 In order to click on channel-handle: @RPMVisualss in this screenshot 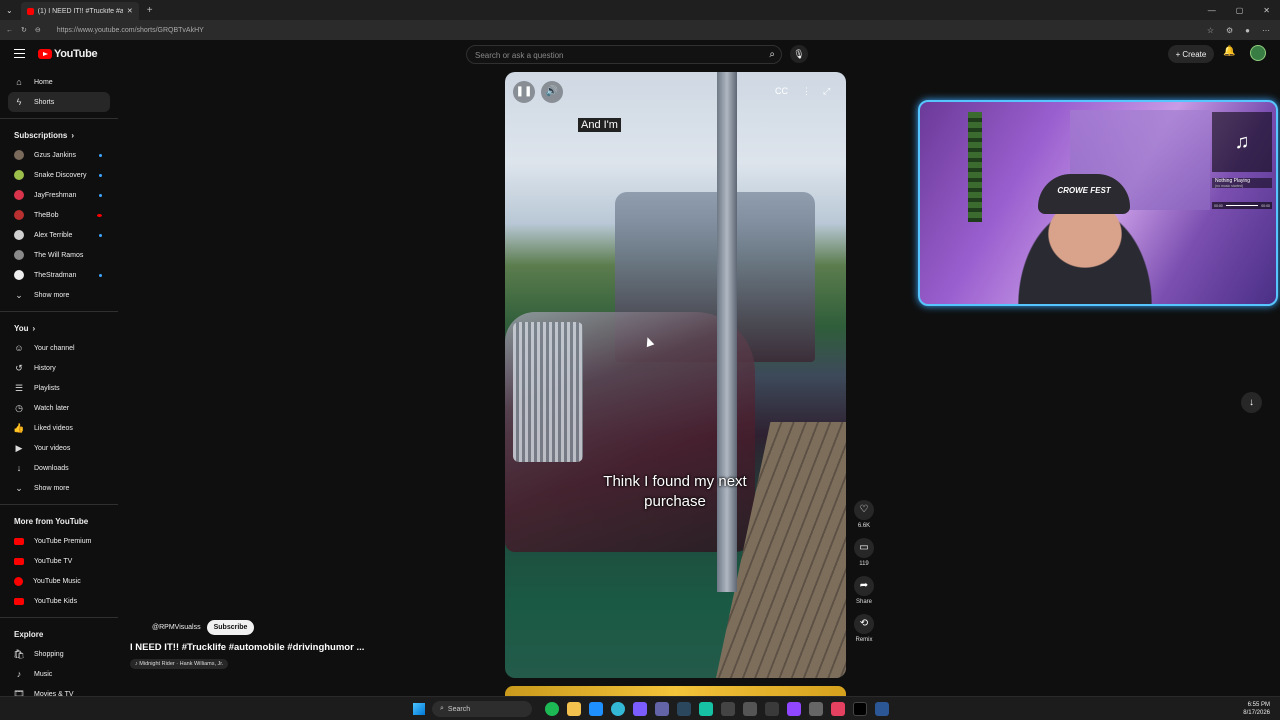, I will do `click(176, 627)`.